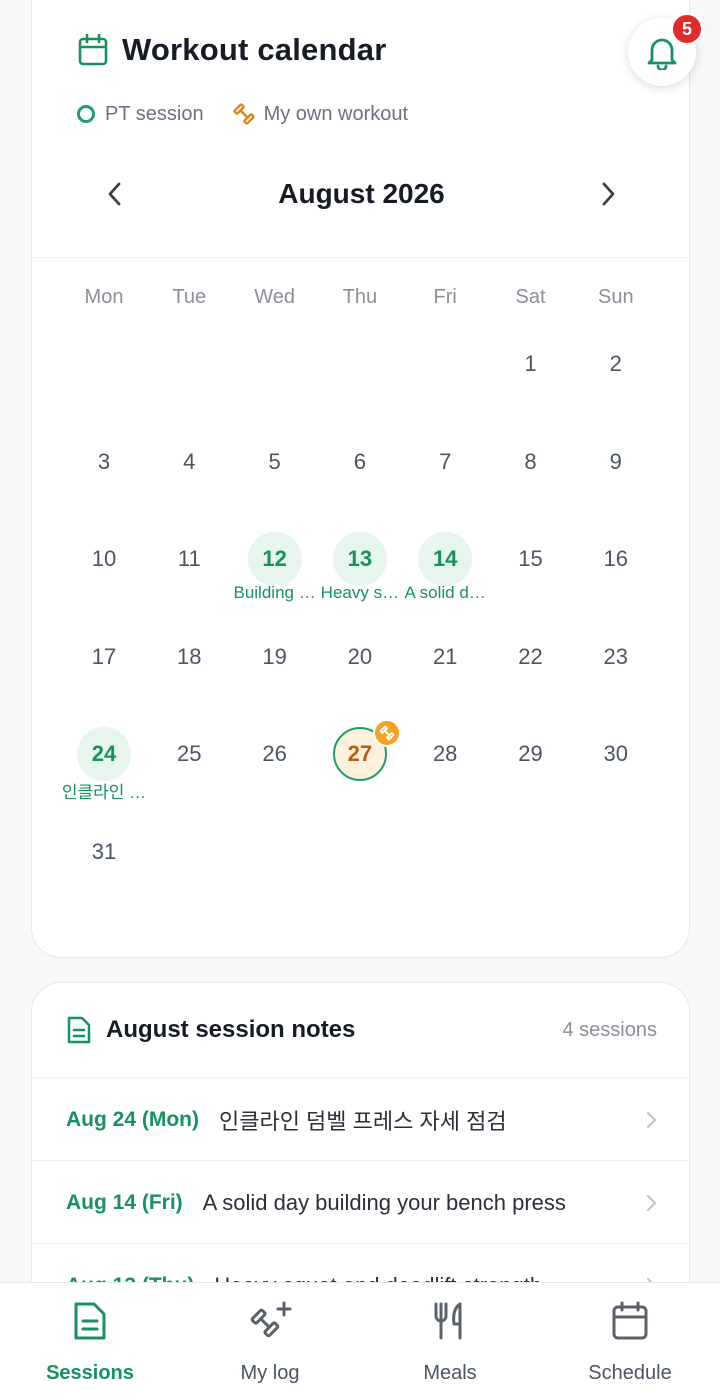  I want to click on day-number: 20, so click(360, 656).